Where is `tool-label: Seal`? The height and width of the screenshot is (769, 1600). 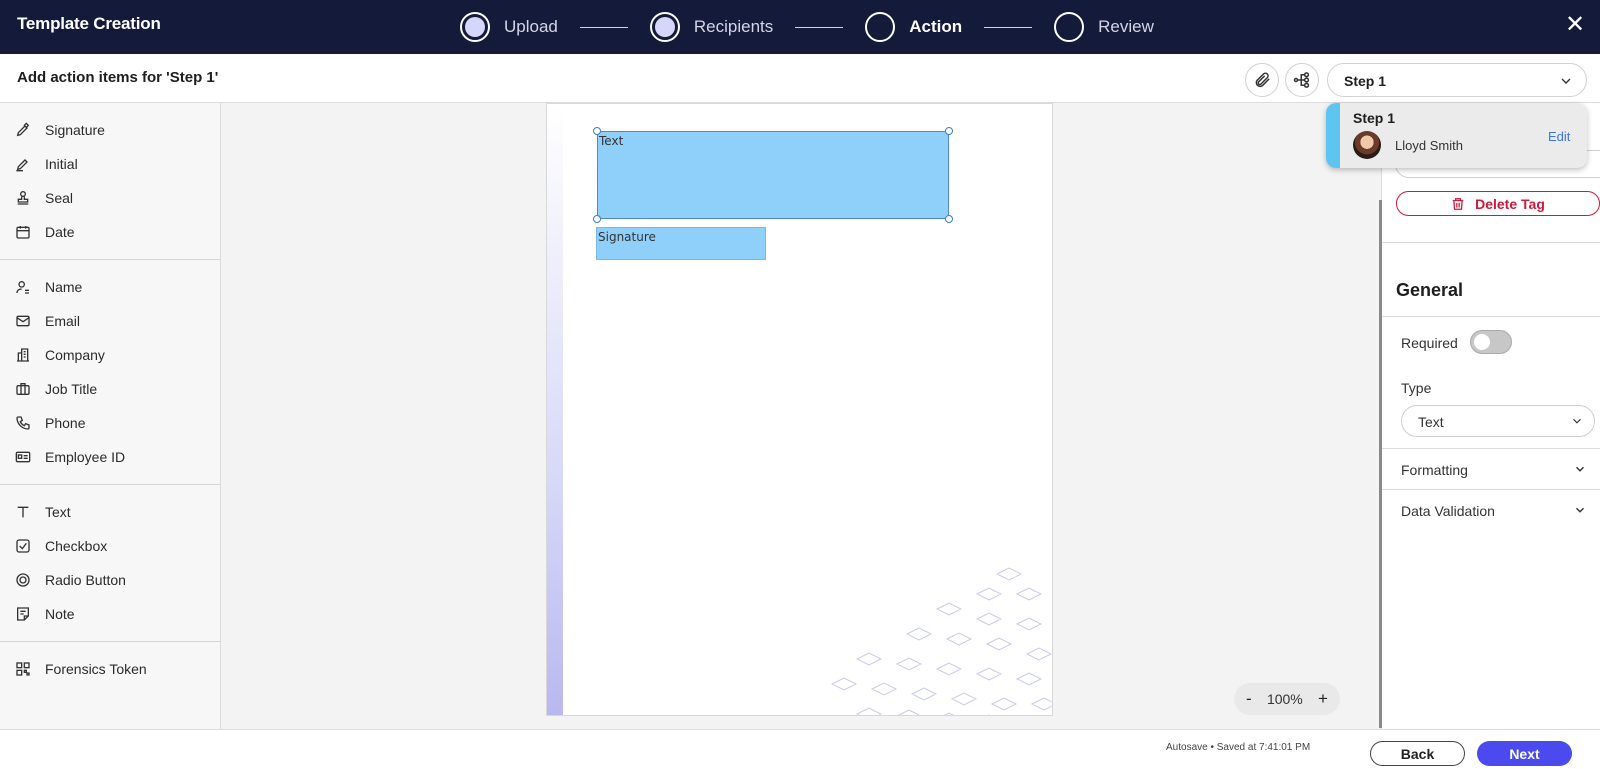 tool-label: Seal is located at coordinates (59, 198).